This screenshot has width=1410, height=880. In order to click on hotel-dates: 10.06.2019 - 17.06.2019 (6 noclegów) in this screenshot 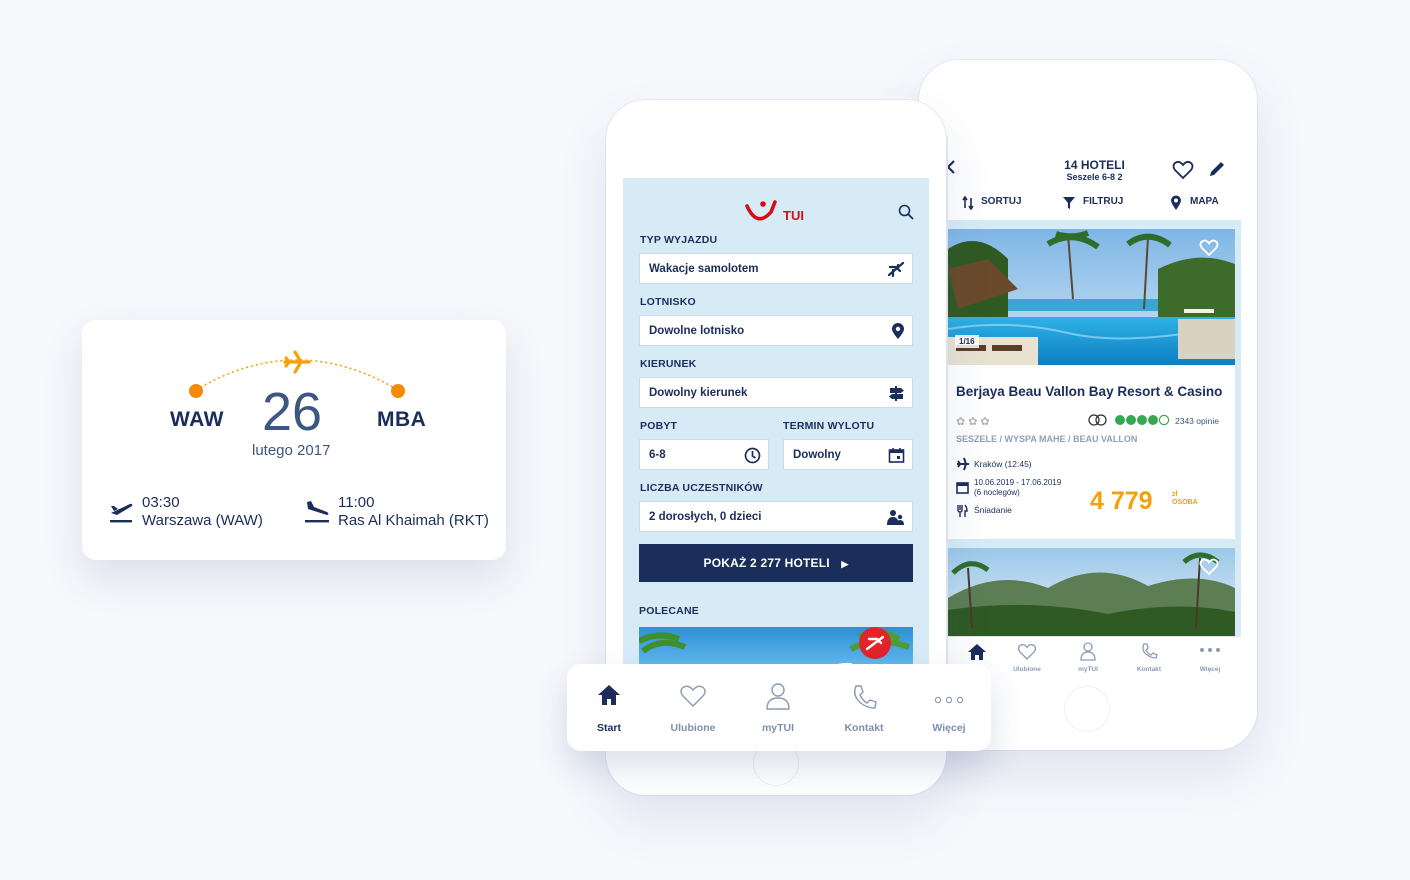, I will do `click(1017, 488)`.